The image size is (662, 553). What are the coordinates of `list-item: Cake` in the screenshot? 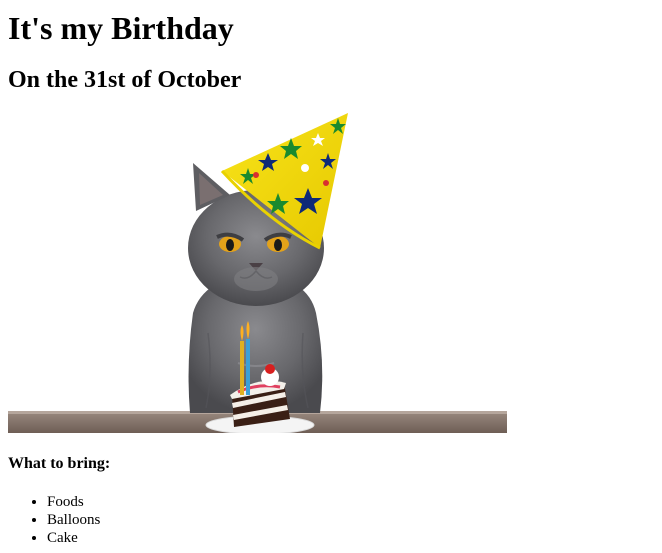 It's located at (73, 538).